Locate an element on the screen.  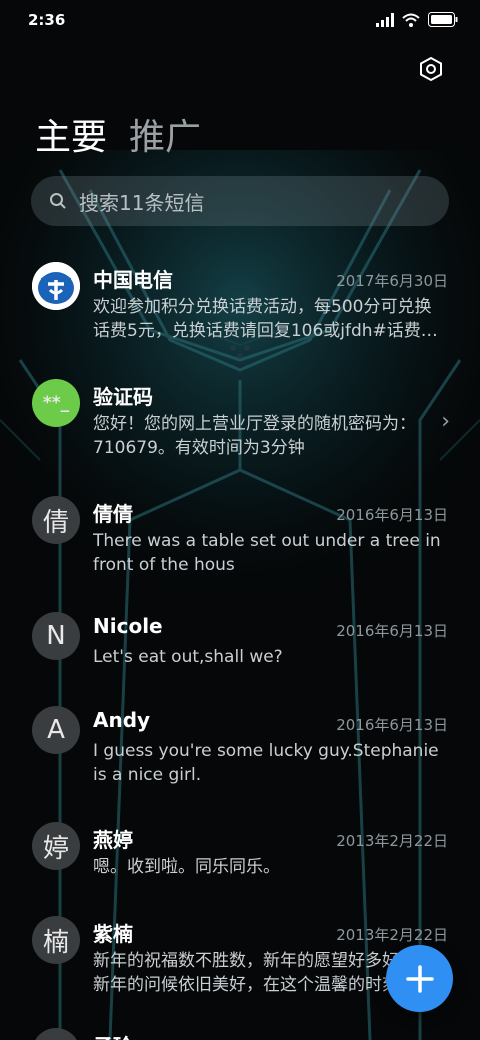
avatar: 婷 is located at coordinates (56, 846).